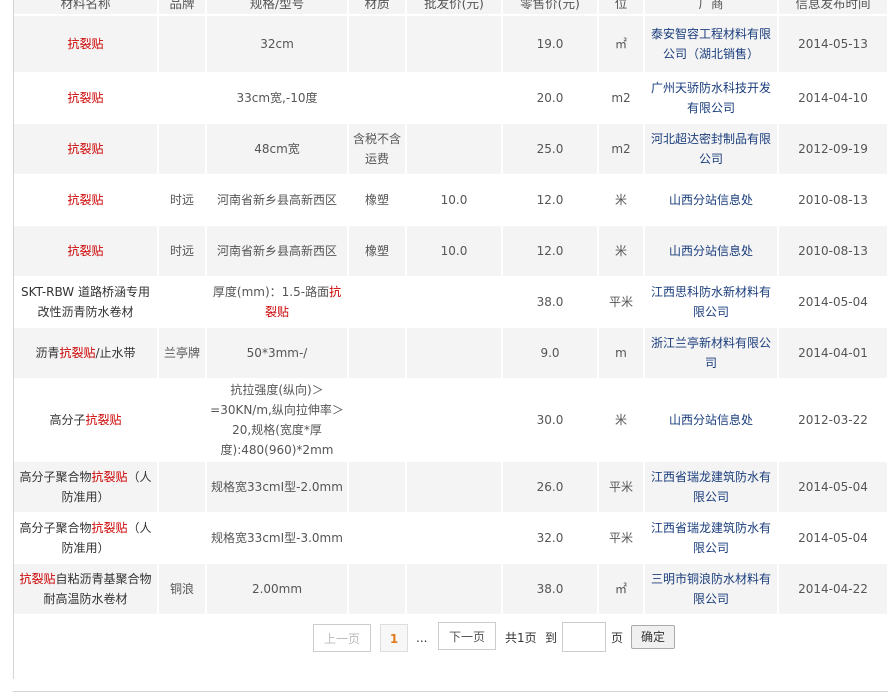 The width and height of the screenshot is (888, 693). Describe the element at coordinates (833, 353) in the screenshot. I see `cell-date: 2014-04-01` at that location.